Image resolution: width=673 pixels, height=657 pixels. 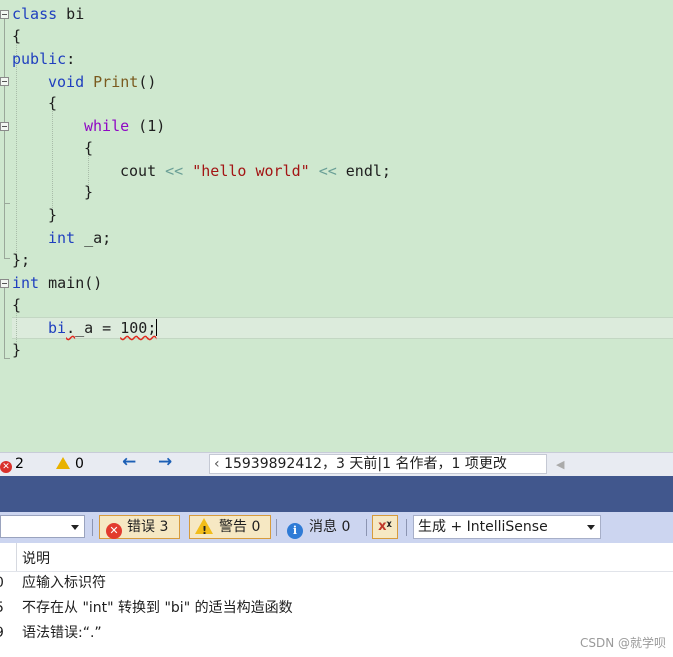 What do you see at coordinates (107, 126) in the screenshot?
I see `keyword: while` at bounding box center [107, 126].